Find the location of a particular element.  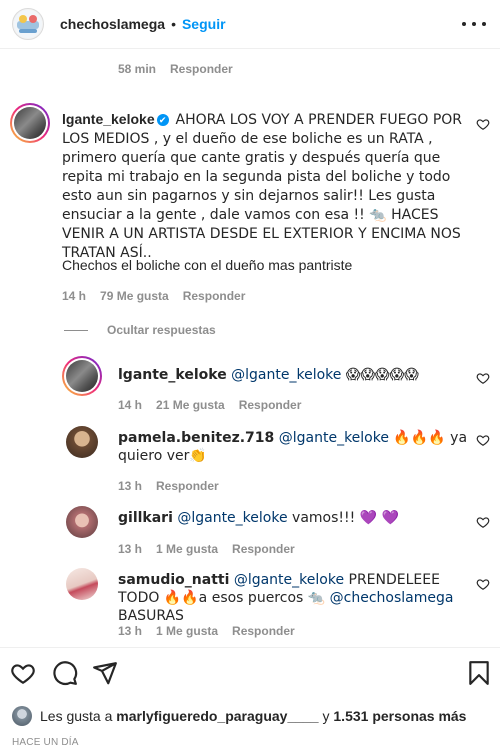

follow-button: Seguir is located at coordinates (204, 24).